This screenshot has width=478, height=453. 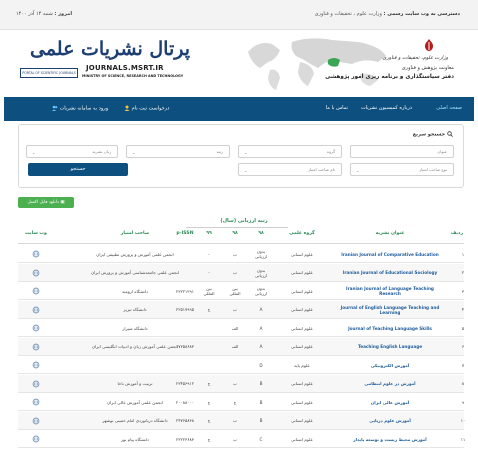 I want to click on publisher: دانشگاه پیام نور, so click(x=135, y=439).